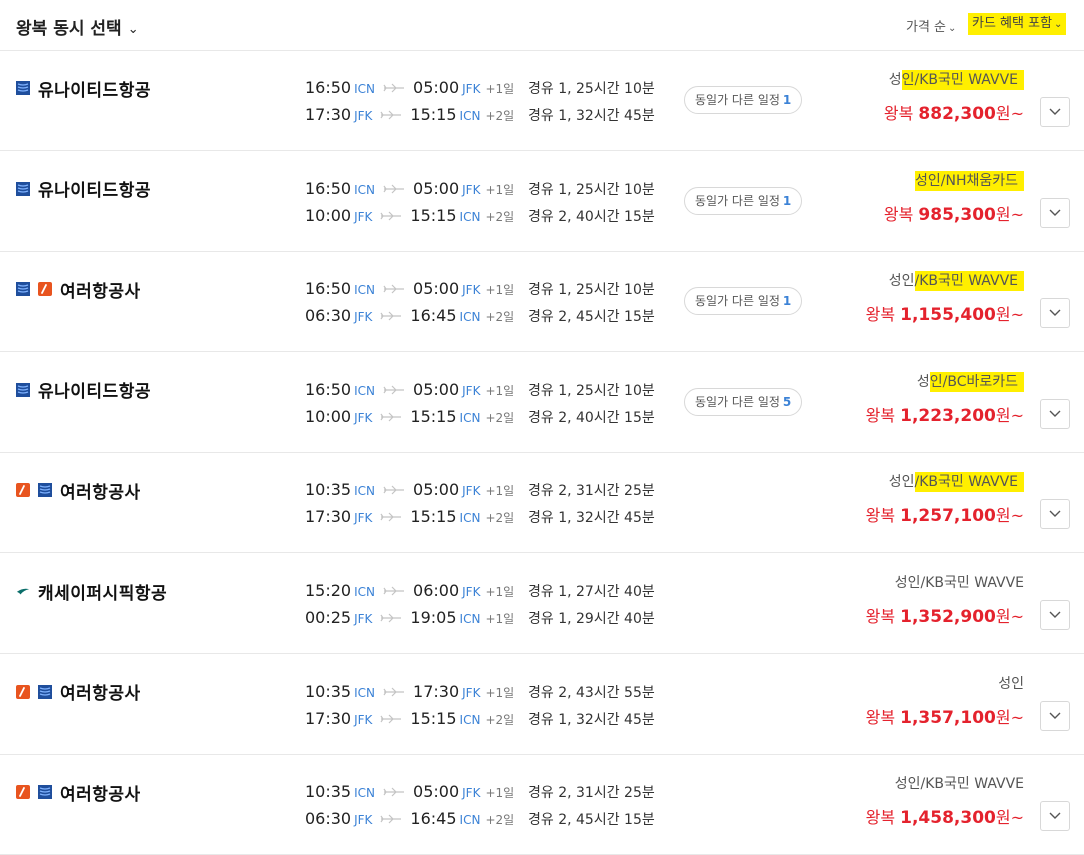 This screenshot has width=1084, height=855. I want to click on departure-airport: JFK, so click(363, 116).